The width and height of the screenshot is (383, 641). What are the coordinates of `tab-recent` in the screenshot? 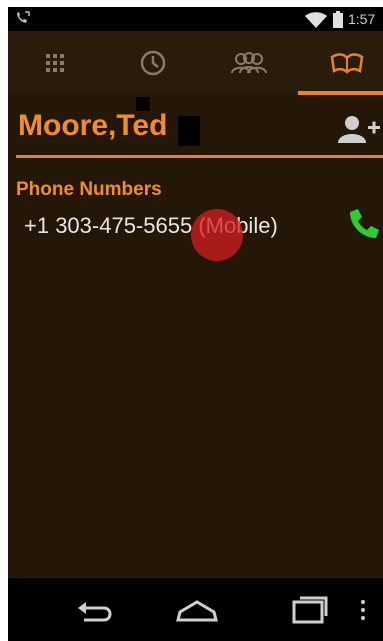 It's located at (152, 63).